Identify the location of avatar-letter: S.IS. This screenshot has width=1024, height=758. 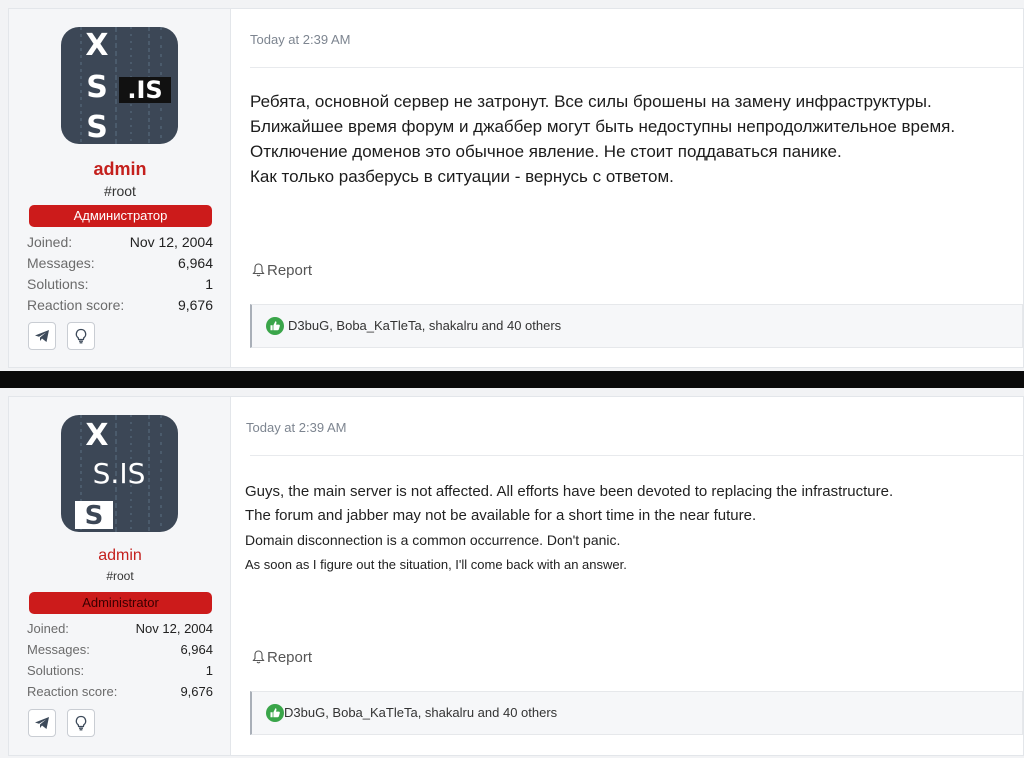
(119, 473).